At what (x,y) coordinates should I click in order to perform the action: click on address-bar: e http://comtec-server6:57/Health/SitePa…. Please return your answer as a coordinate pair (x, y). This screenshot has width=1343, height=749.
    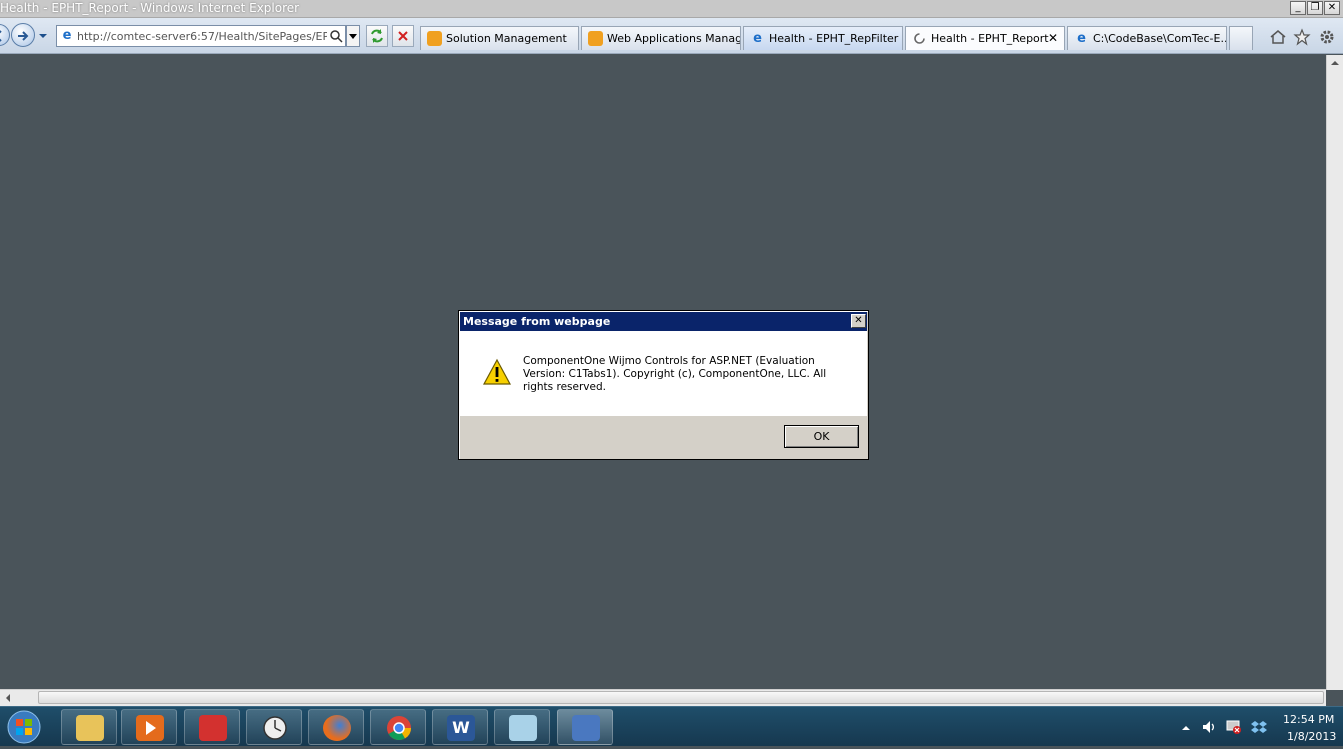
    Looking at the image, I should click on (201, 36).